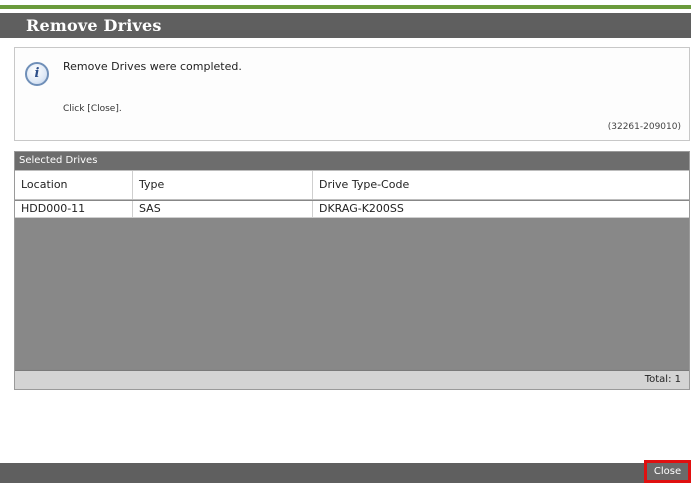  I want to click on table-row: HDD000-11 SAS DKRAG-K200SS, so click(352, 209).